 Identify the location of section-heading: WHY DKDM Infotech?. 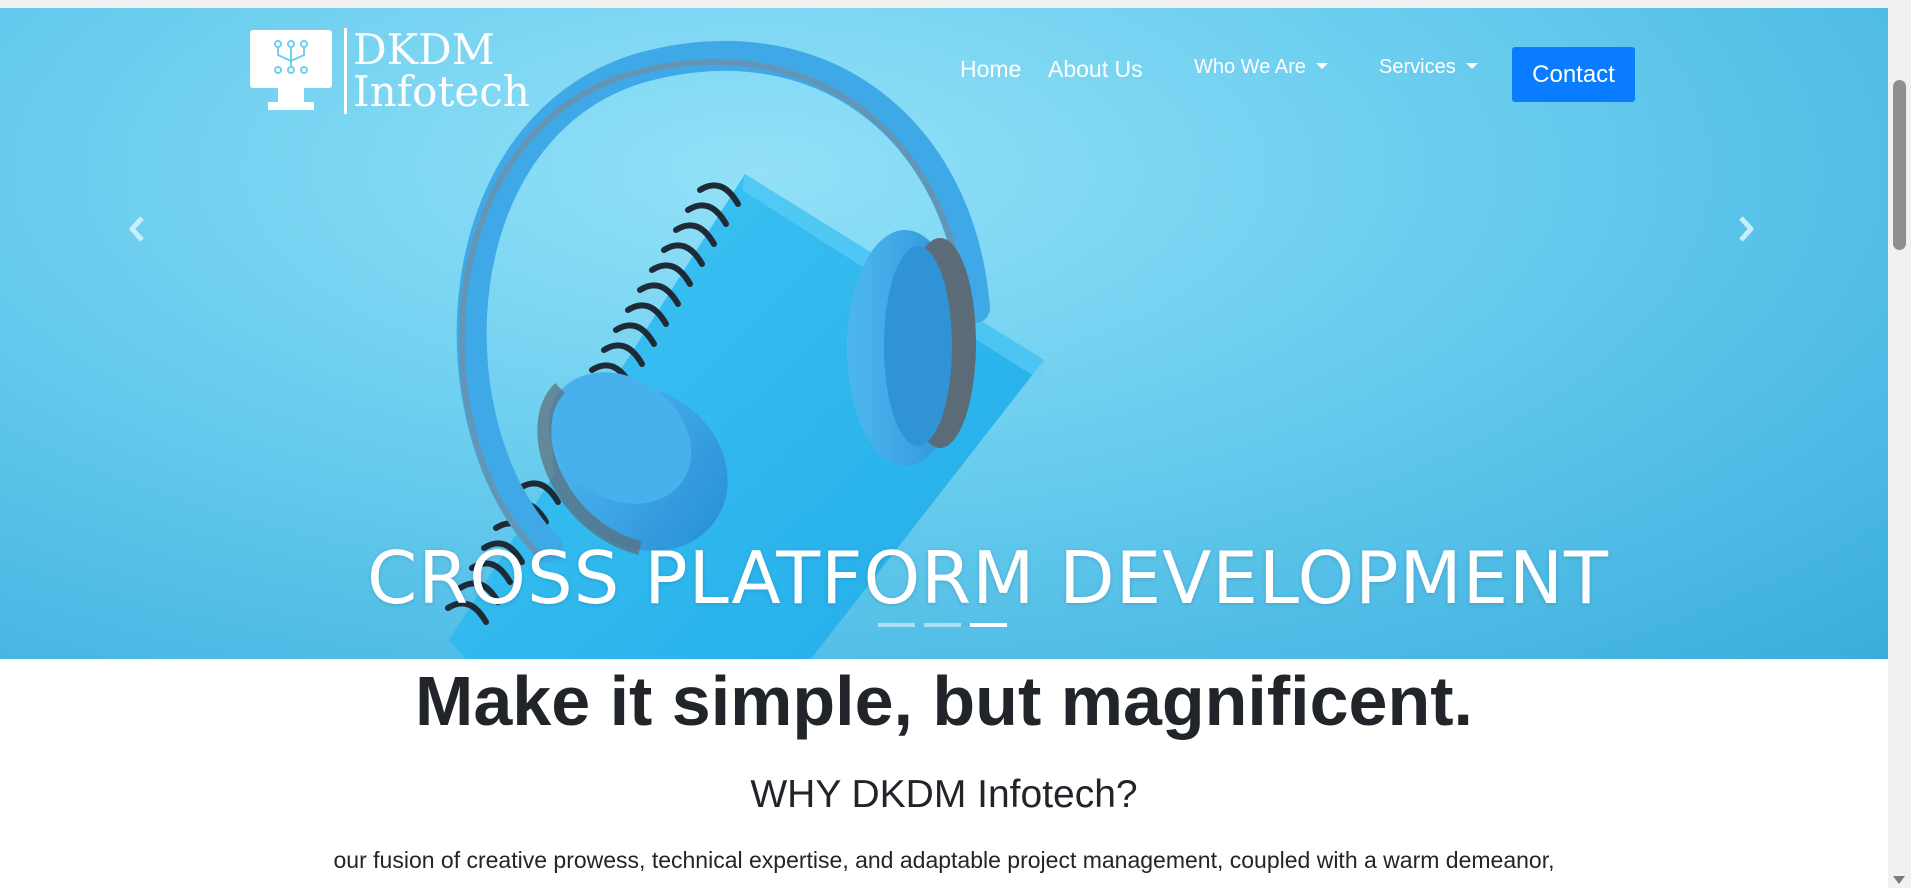
(944, 794).